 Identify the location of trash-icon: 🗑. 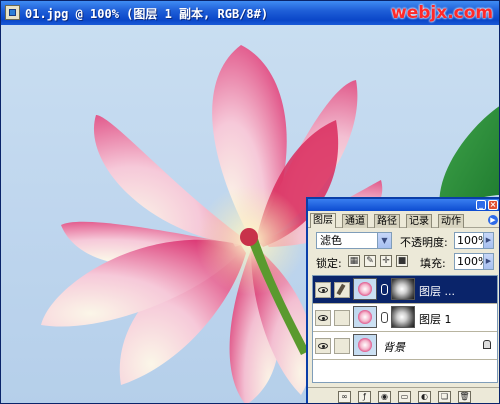
(464, 397).